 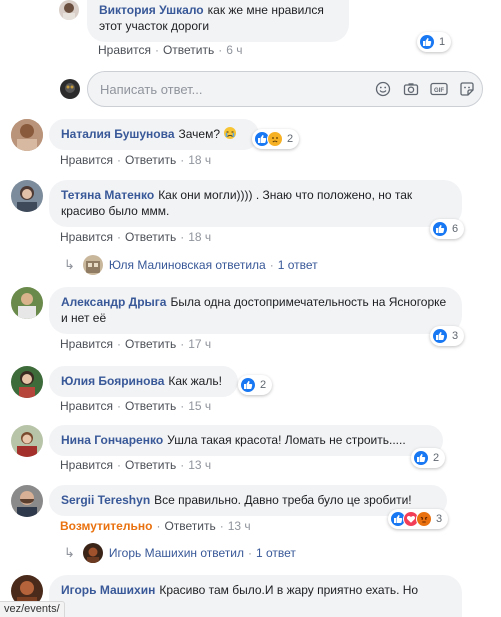 I want to click on reaction-count: 1, so click(x=442, y=42).